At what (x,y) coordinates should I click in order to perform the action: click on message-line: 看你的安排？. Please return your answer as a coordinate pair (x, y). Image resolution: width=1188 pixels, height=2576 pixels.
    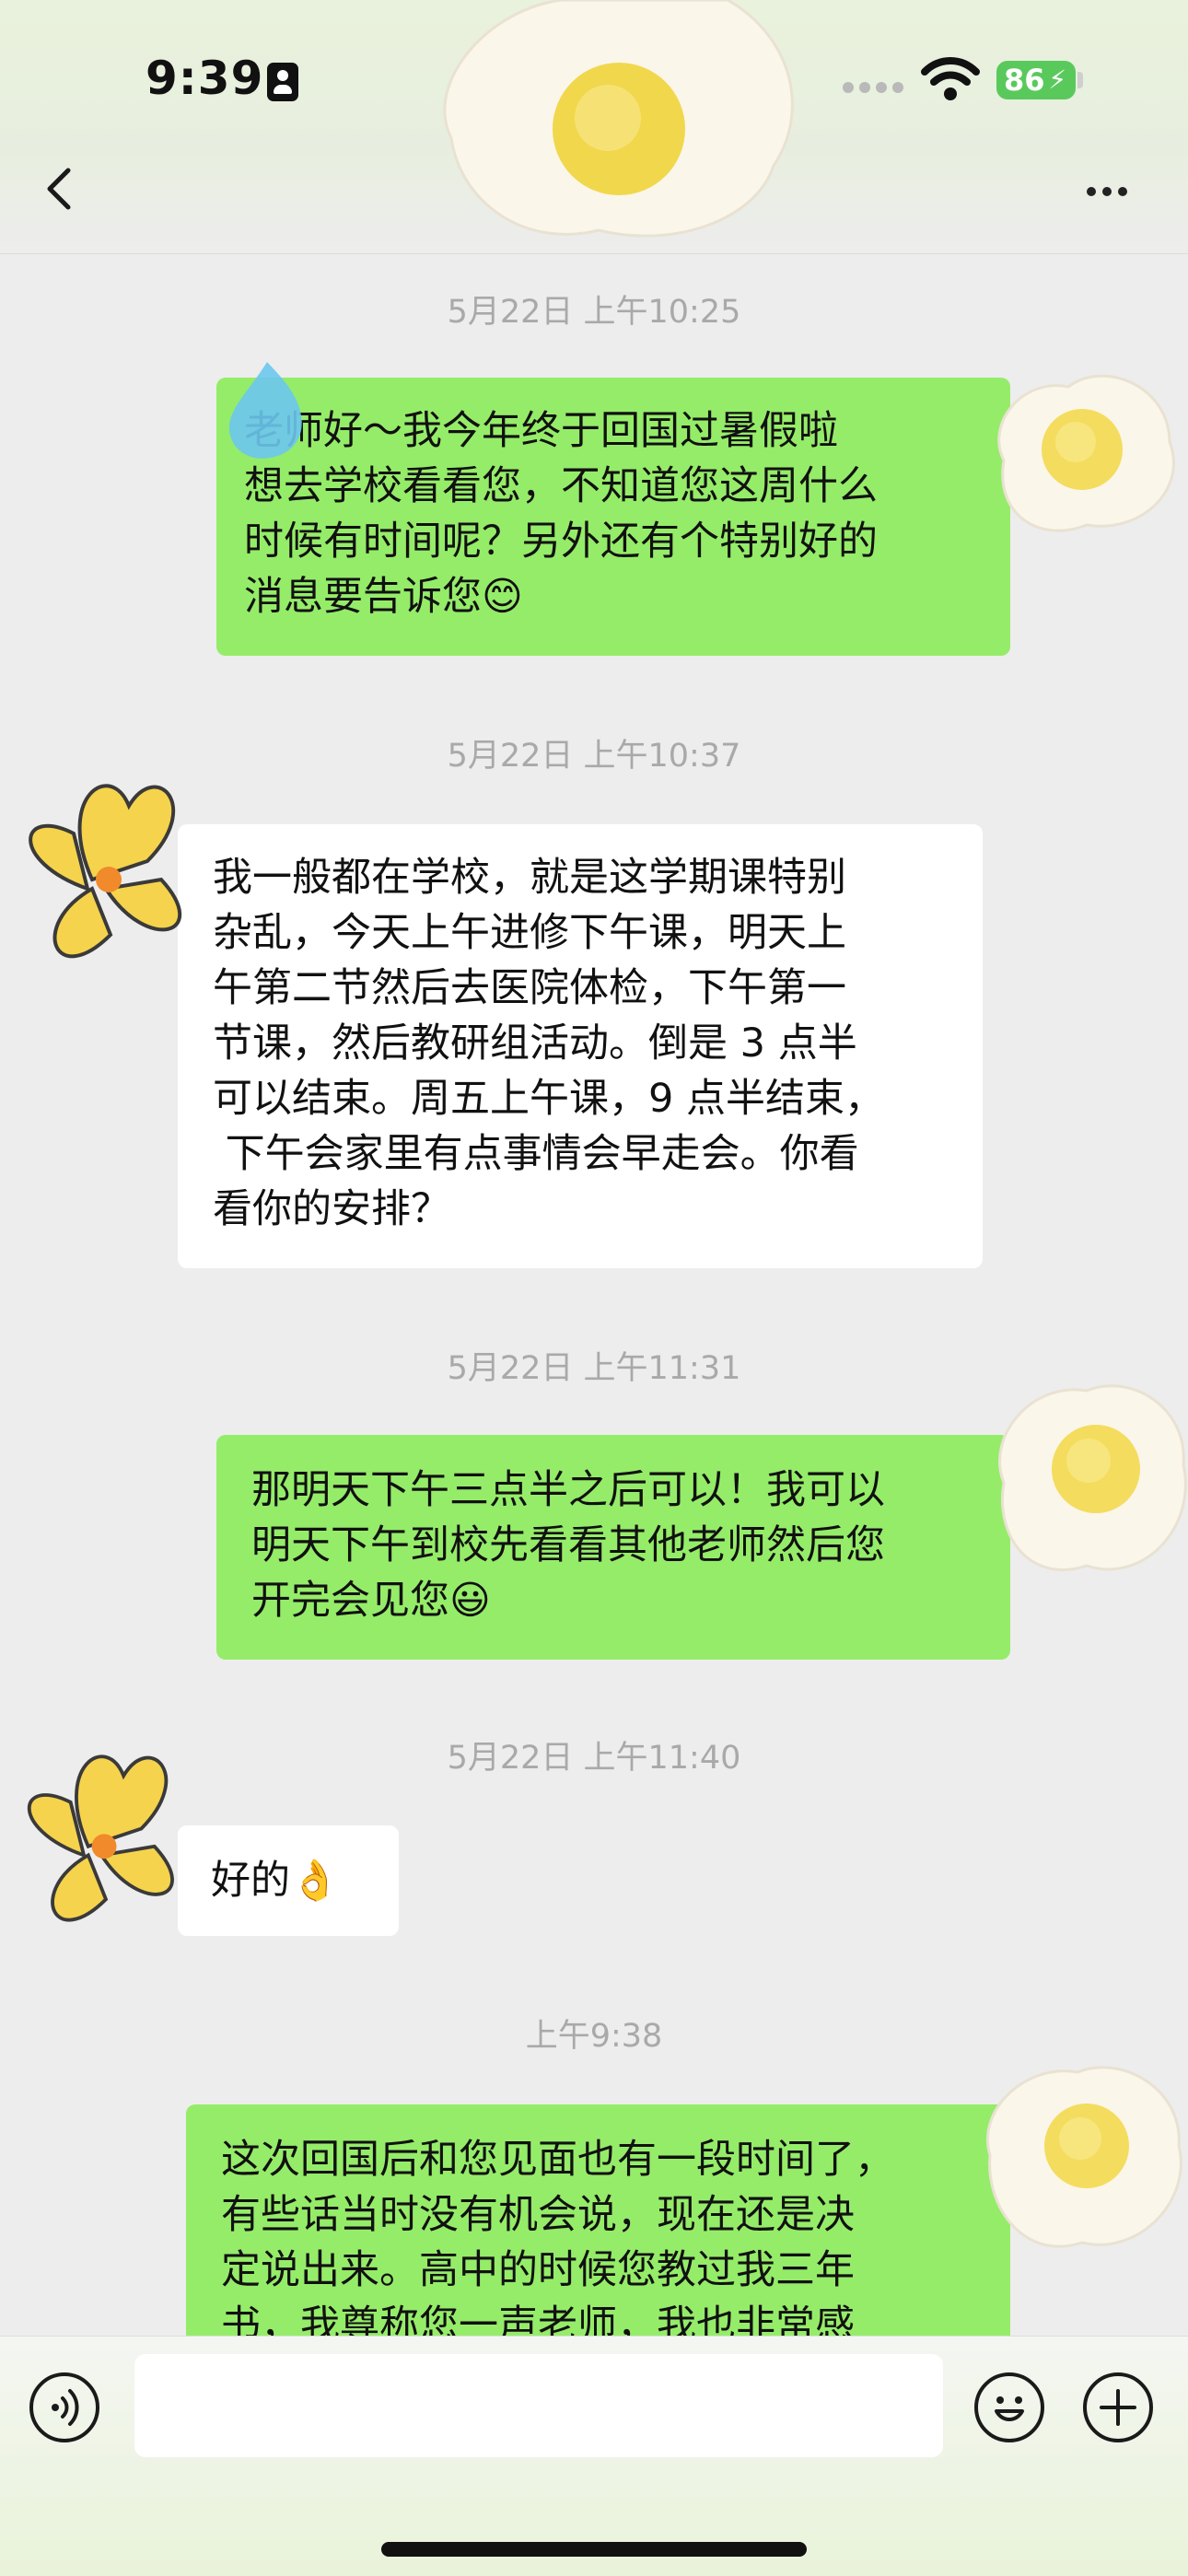
    Looking at the image, I should click on (331, 1209).